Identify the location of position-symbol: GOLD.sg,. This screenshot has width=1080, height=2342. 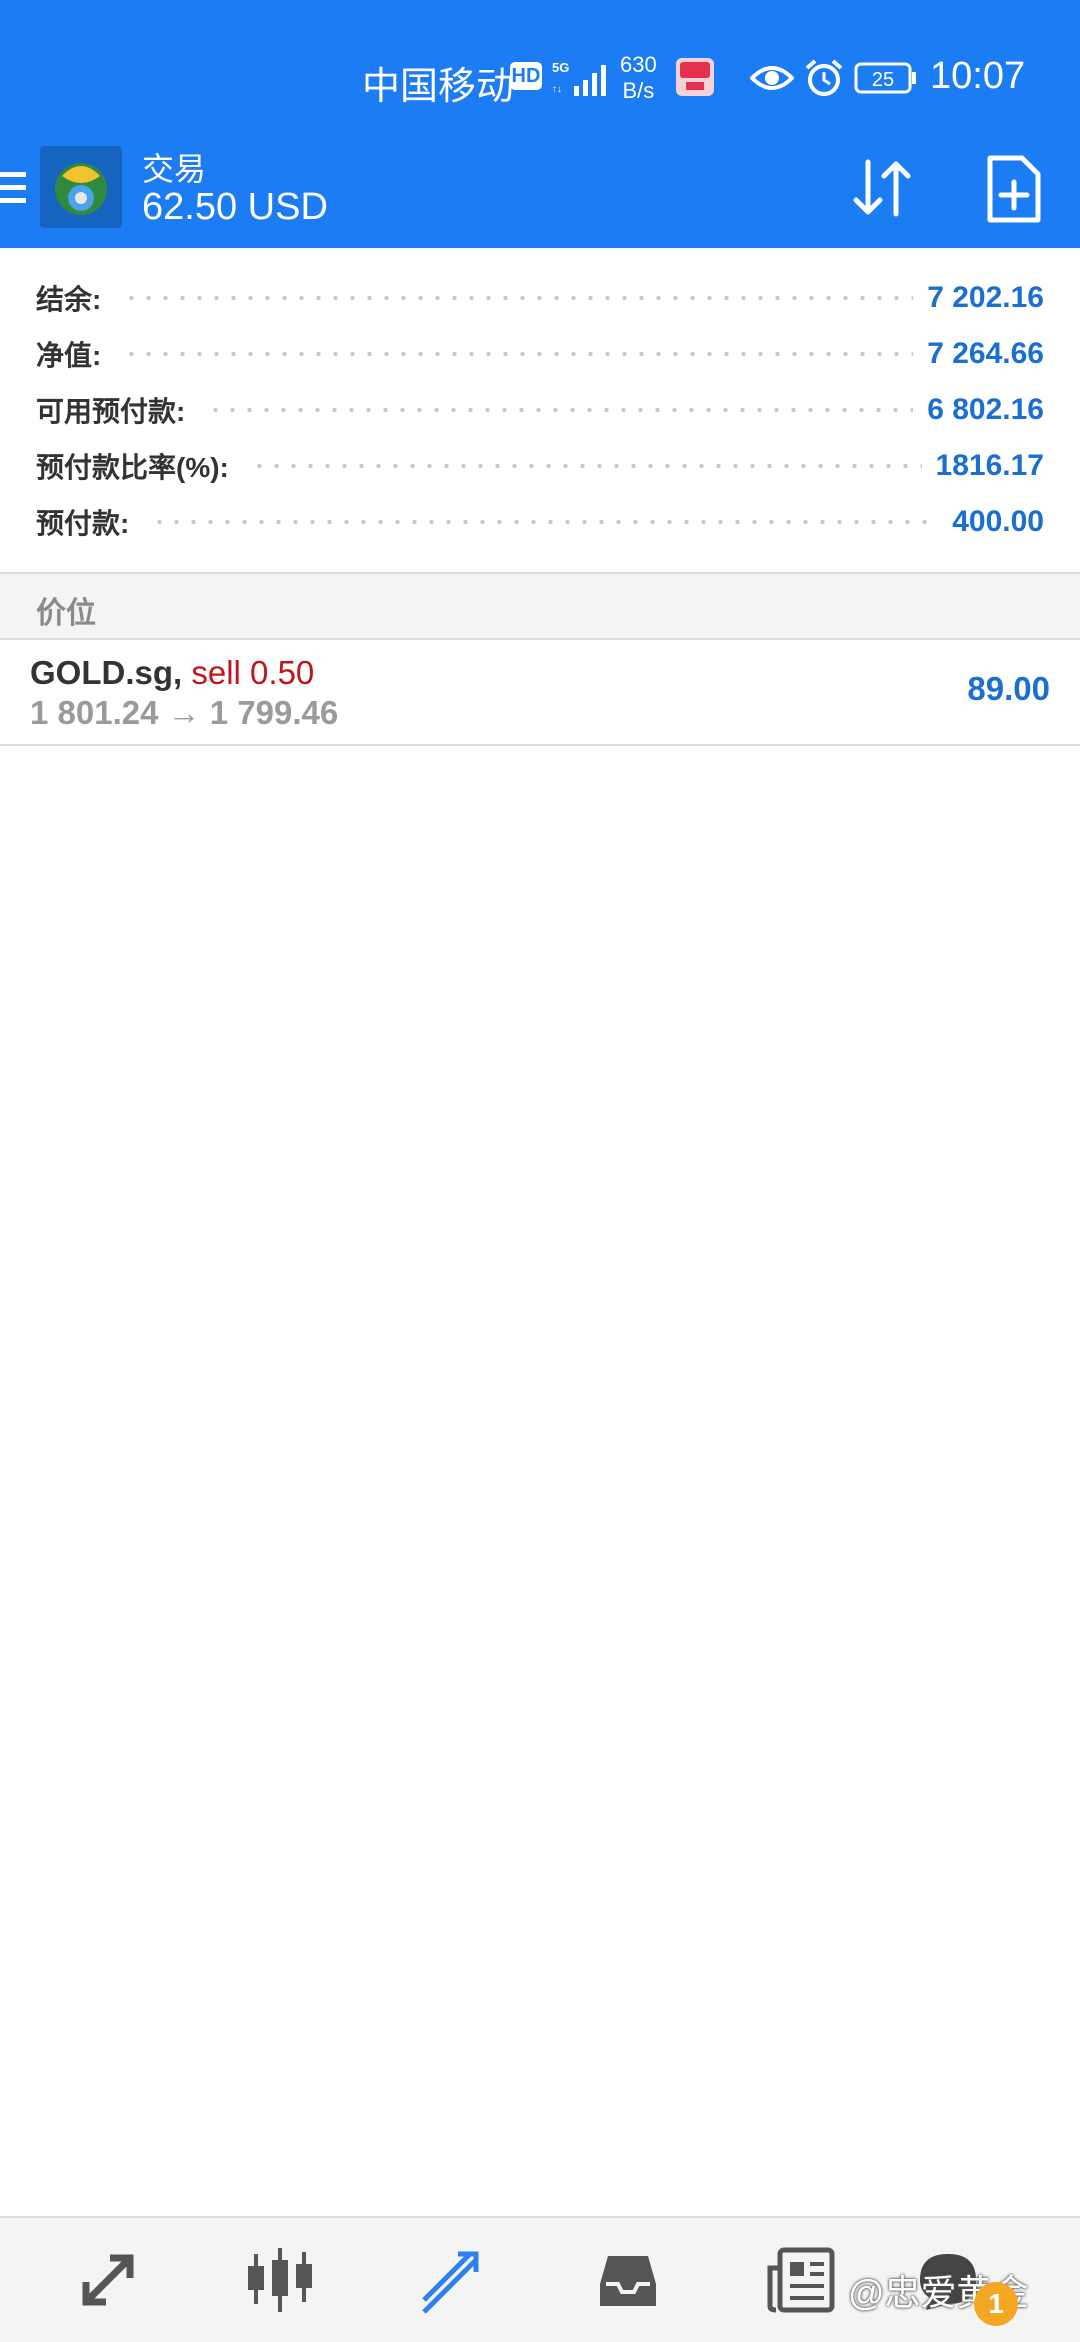
(106, 672).